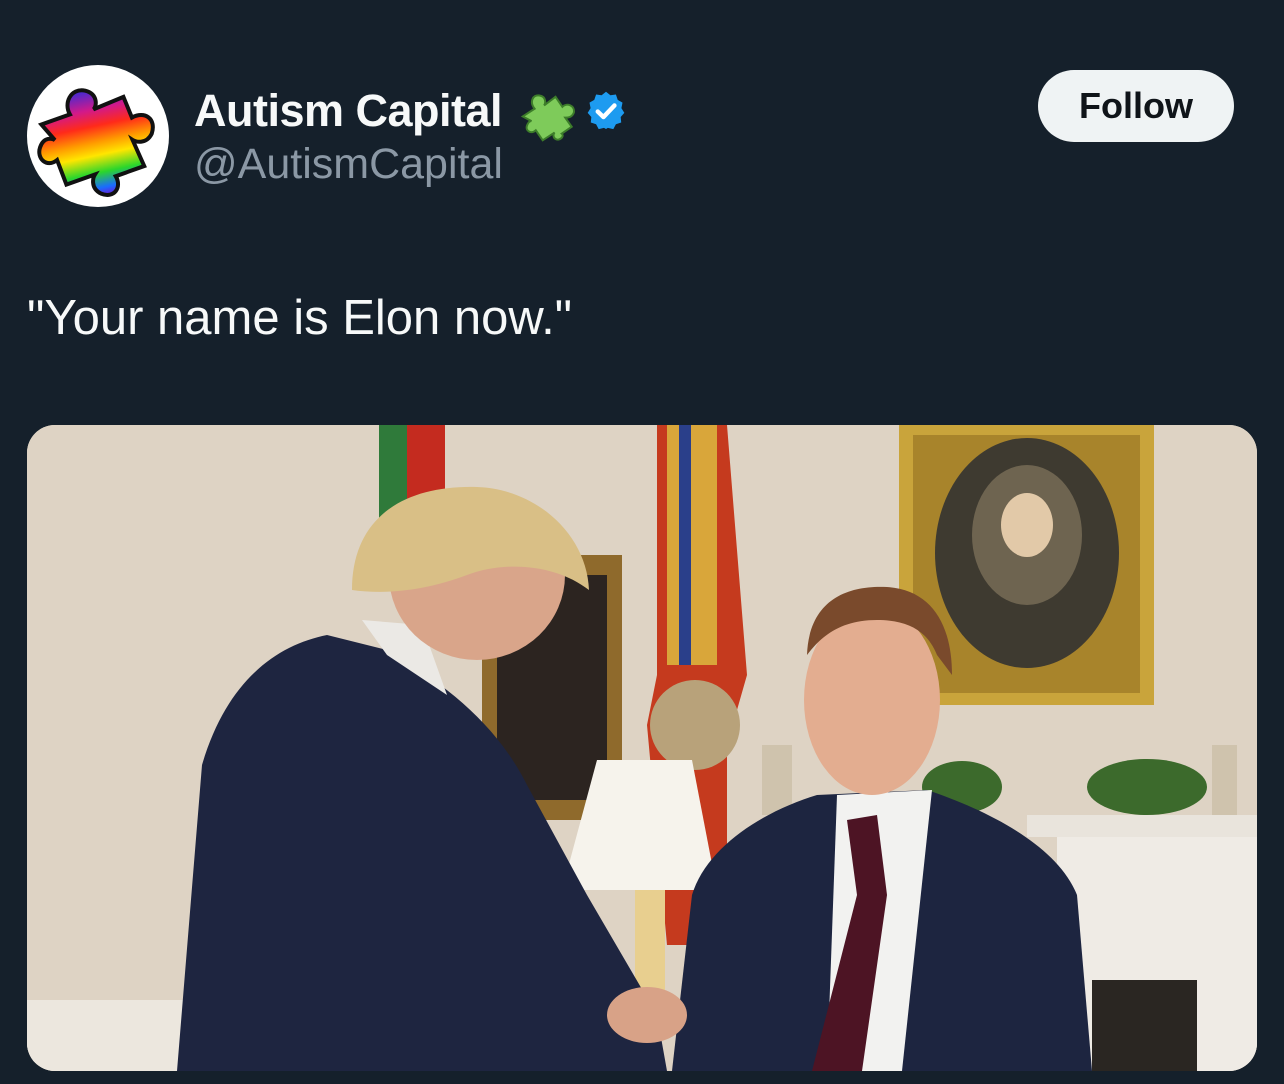 This screenshot has width=1284, height=1084. I want to click on author-handle: @AutismCapital, so click(348, 164).